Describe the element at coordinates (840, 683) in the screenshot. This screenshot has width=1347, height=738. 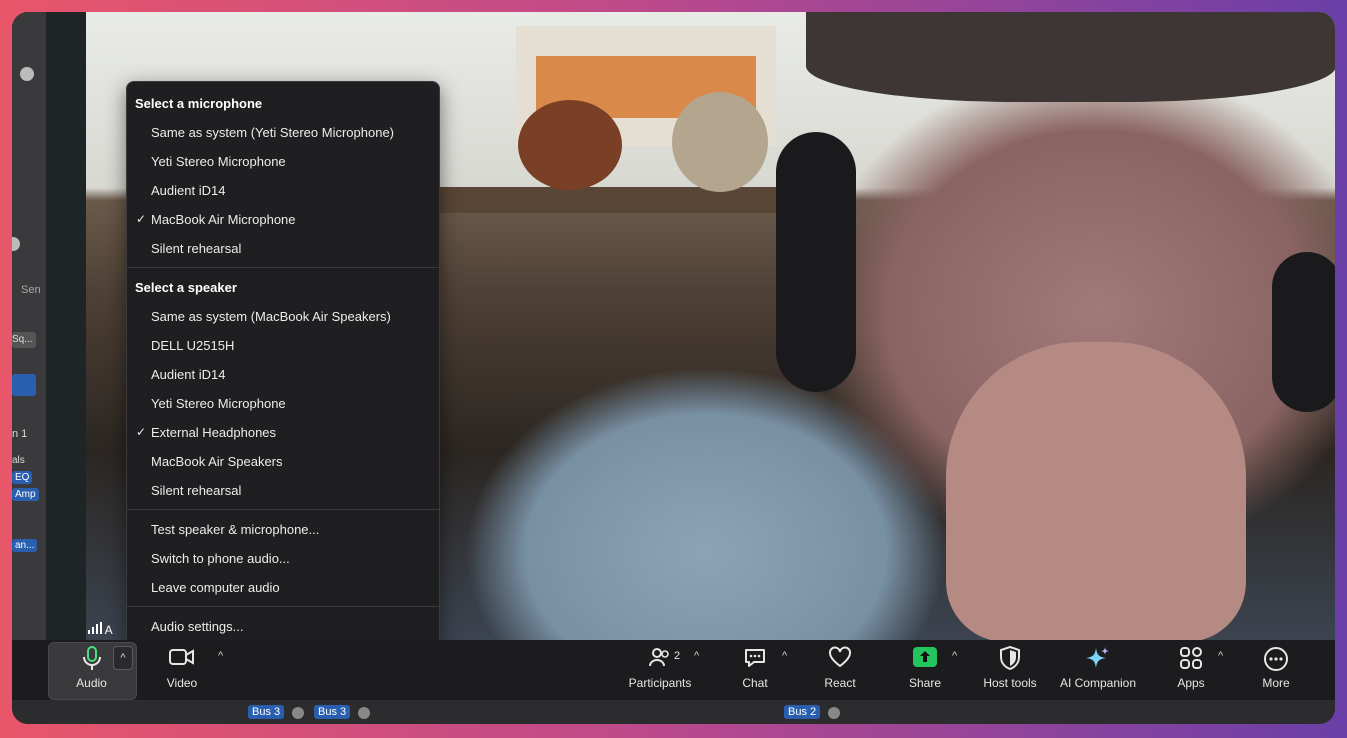
I see `react-label: React` at that location.